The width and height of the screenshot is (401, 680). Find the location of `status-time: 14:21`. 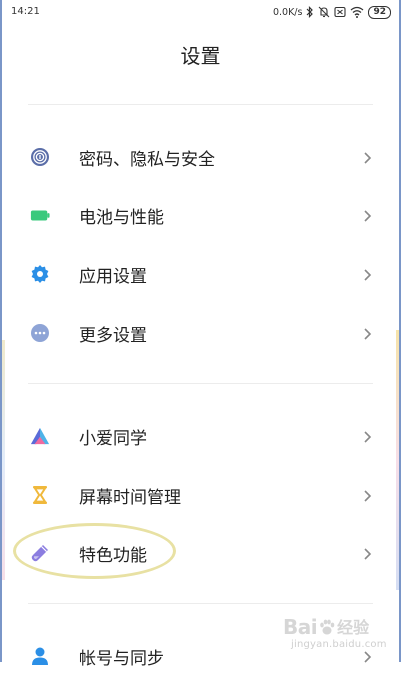

status-time: 14:21 is located at coordinates (25, 11).